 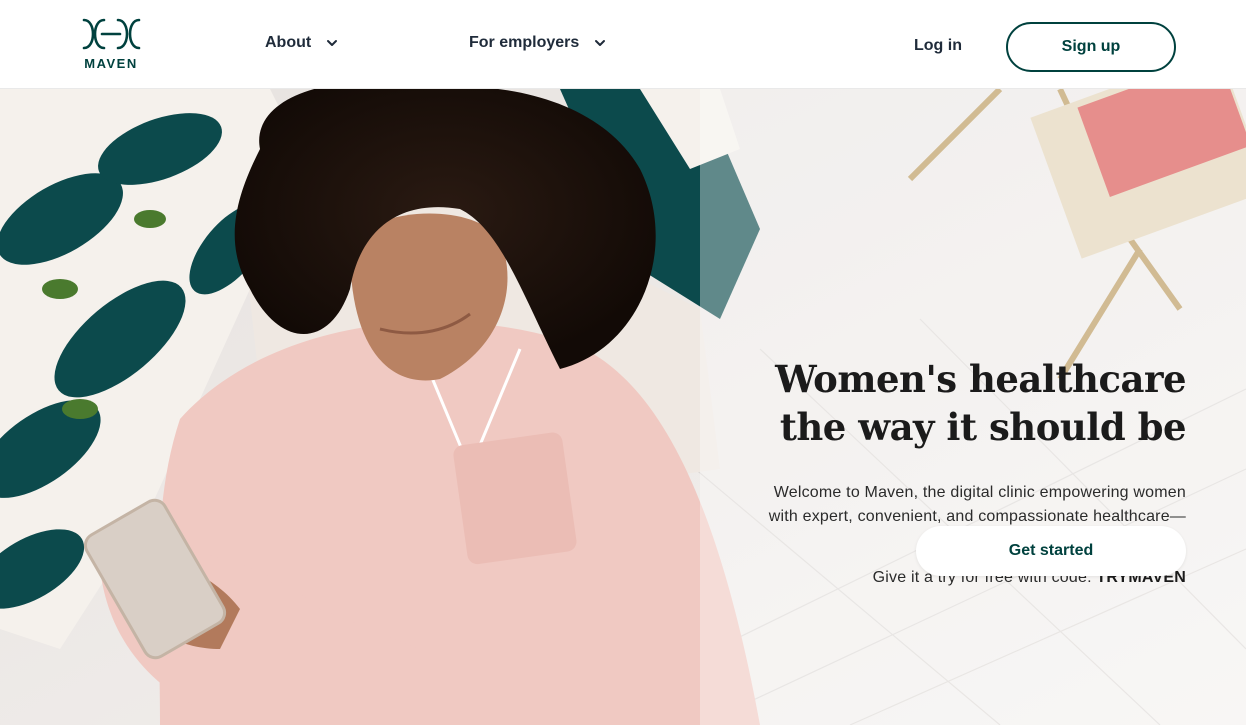 I want to click on nav-about: About, so click(x=302, y=43).